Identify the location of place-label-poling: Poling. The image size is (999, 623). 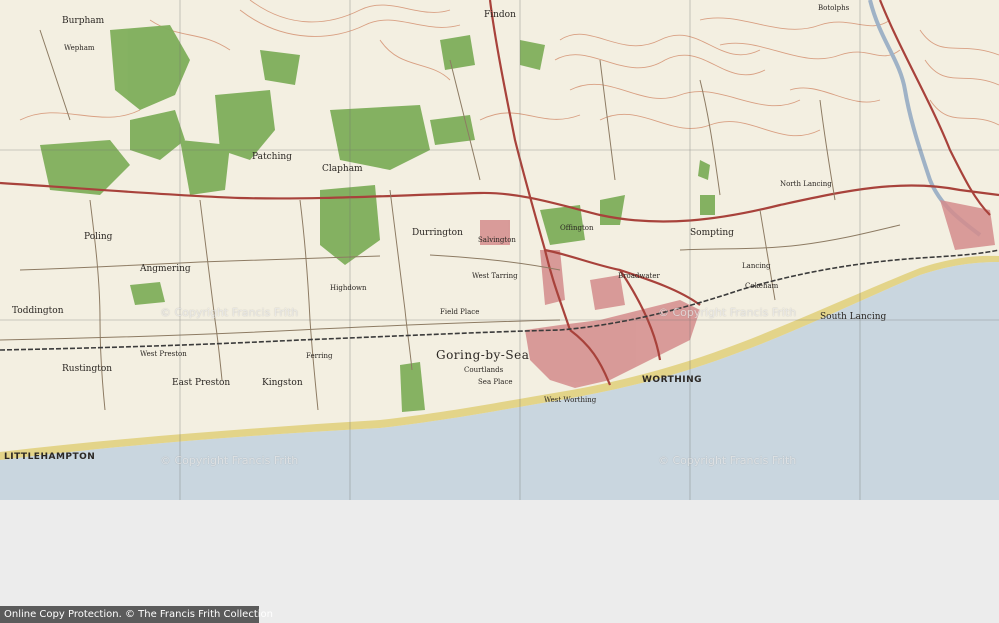
(98, 237).